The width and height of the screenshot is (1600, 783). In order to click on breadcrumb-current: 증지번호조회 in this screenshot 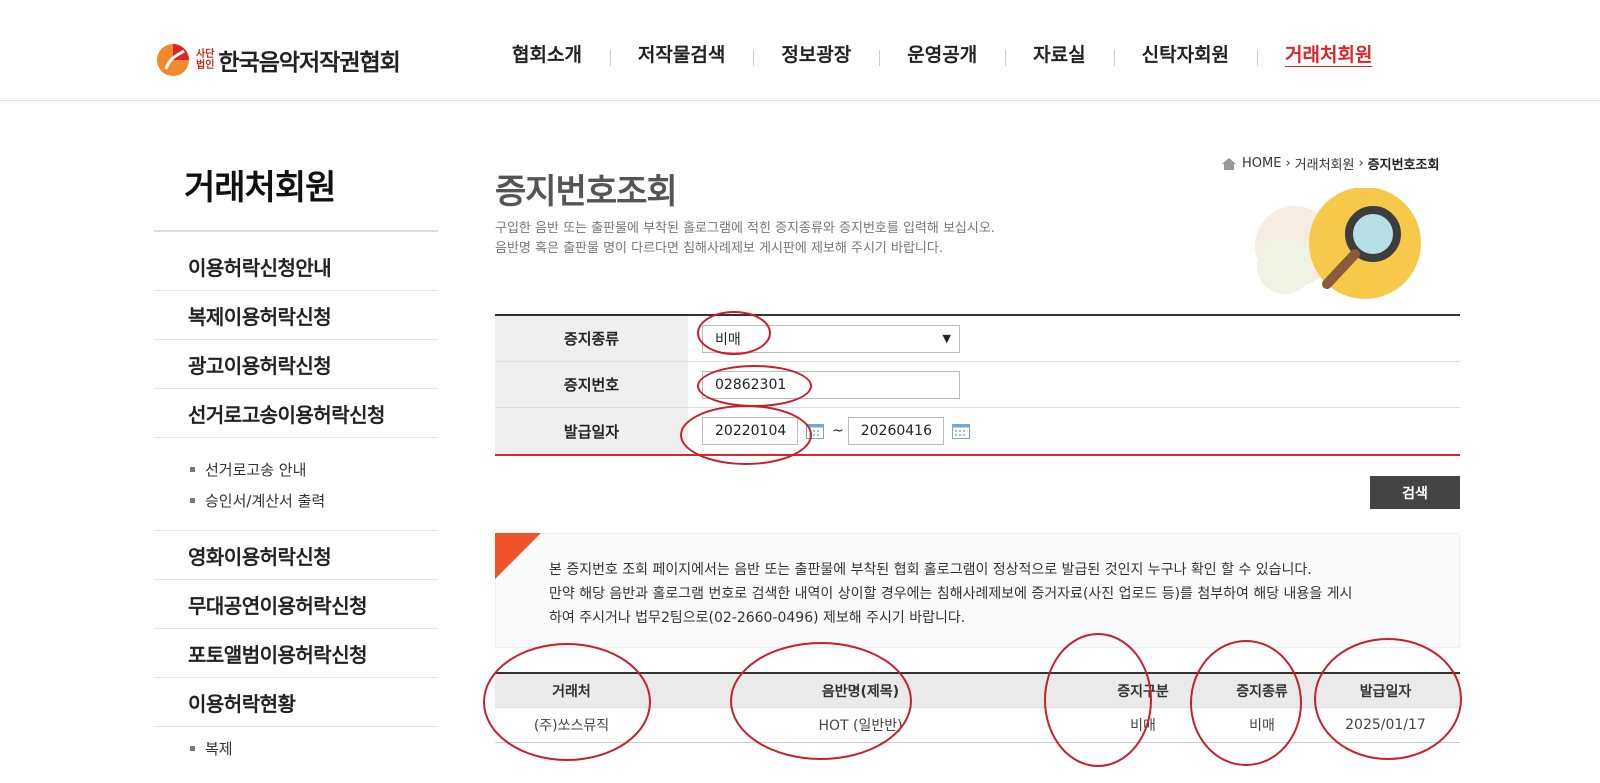, I will do `click(1403, 165)`.